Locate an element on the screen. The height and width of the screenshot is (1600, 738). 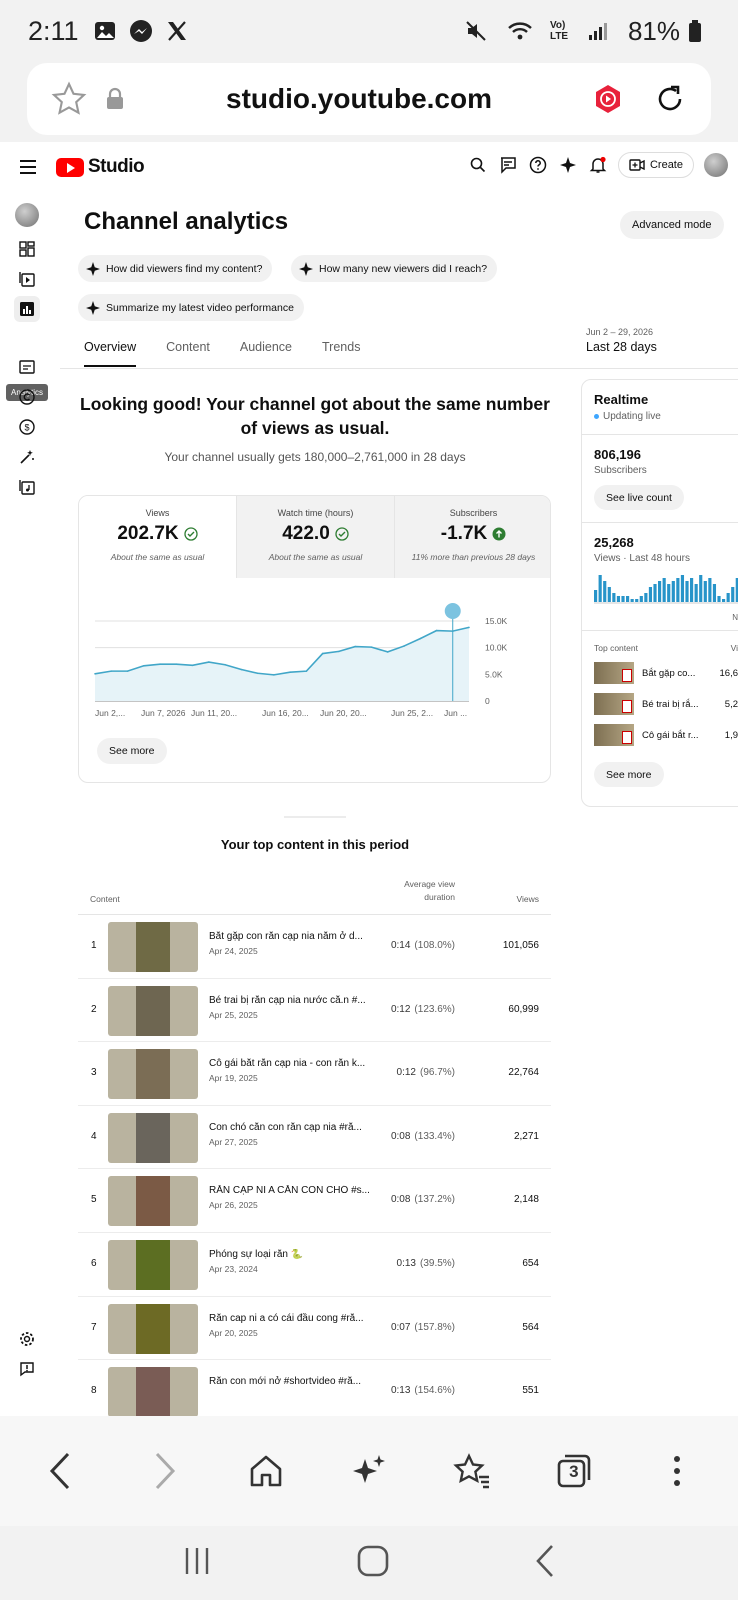
realtime-views-value: 25,268 is located at coordinates (614, 542).